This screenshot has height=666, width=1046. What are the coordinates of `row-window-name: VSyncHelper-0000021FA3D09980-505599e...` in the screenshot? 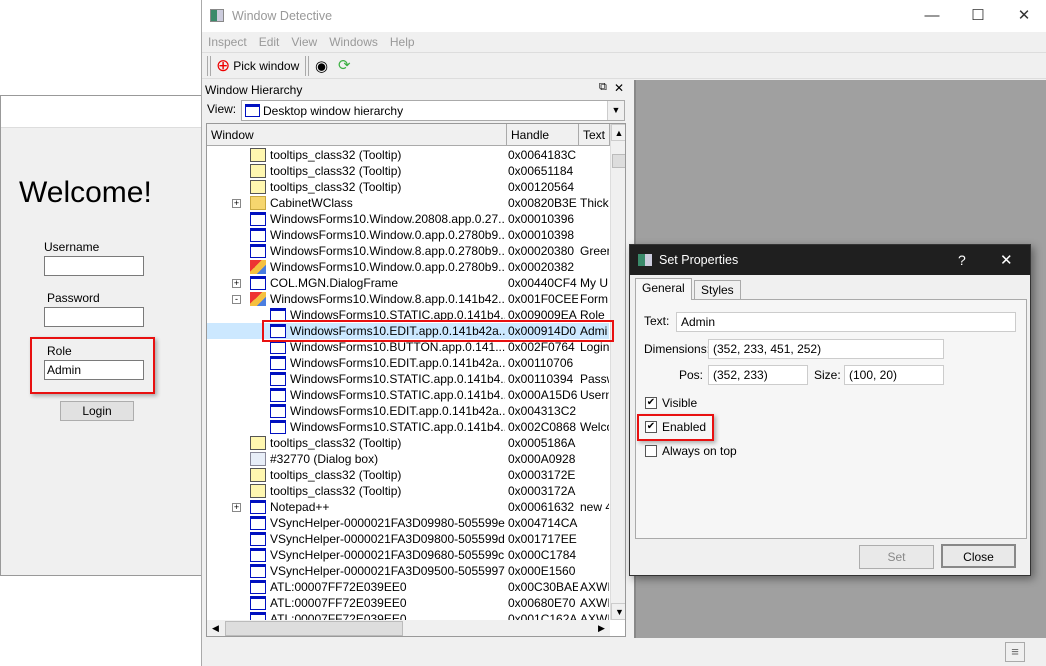 It's located at (387, 523).